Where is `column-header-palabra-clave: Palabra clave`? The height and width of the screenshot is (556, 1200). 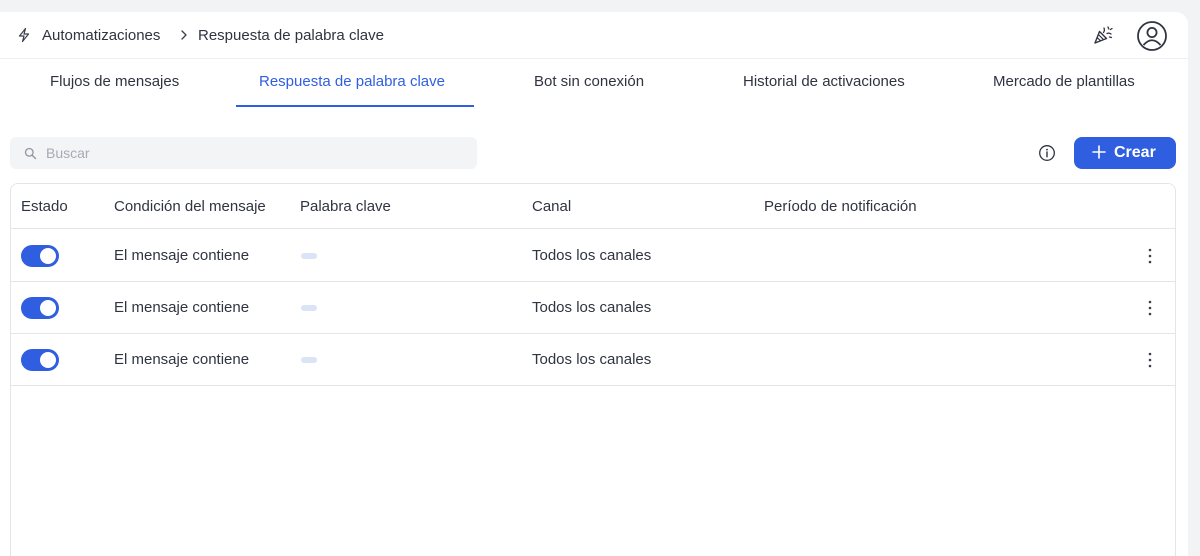 column-header-palabra-clave: Palabra clave is located at coordinates (345, 206).